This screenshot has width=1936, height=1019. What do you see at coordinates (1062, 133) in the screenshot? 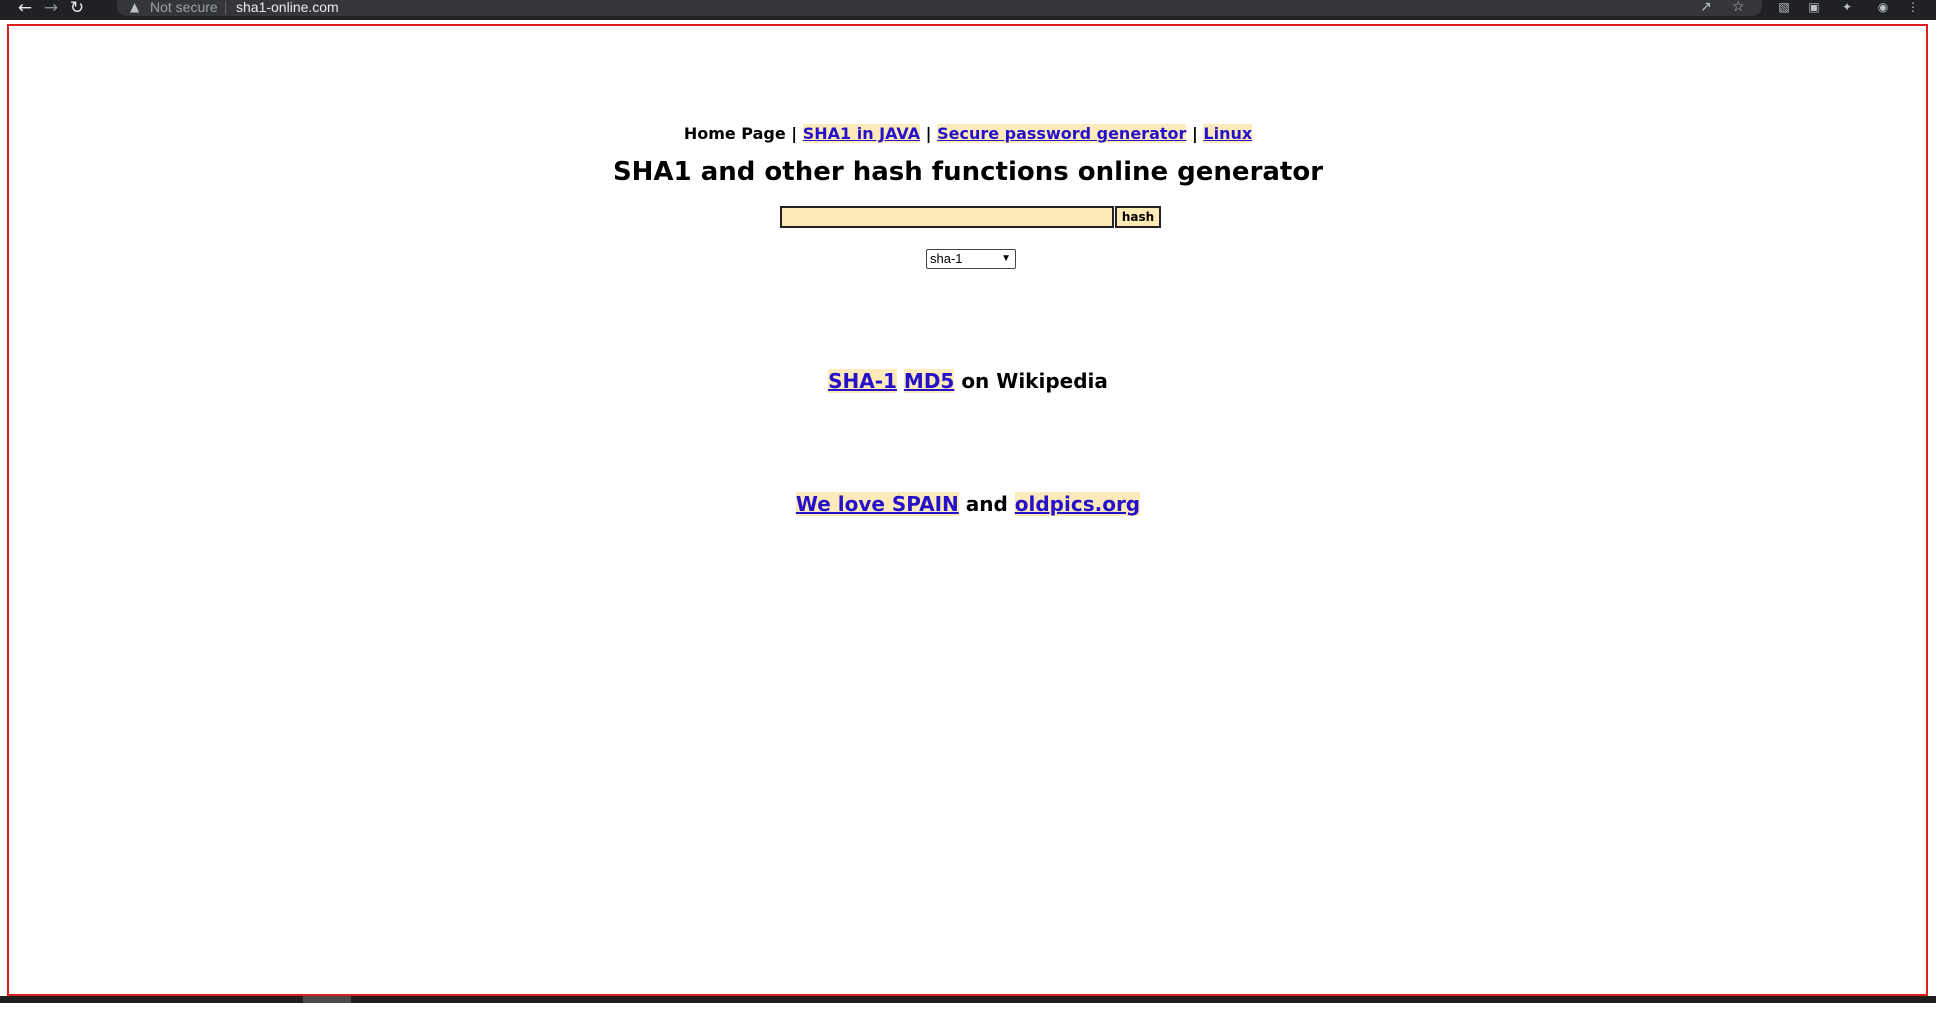
I see `nav-link-password-generator: Secure password generator` at bounding box center [1062, 133].